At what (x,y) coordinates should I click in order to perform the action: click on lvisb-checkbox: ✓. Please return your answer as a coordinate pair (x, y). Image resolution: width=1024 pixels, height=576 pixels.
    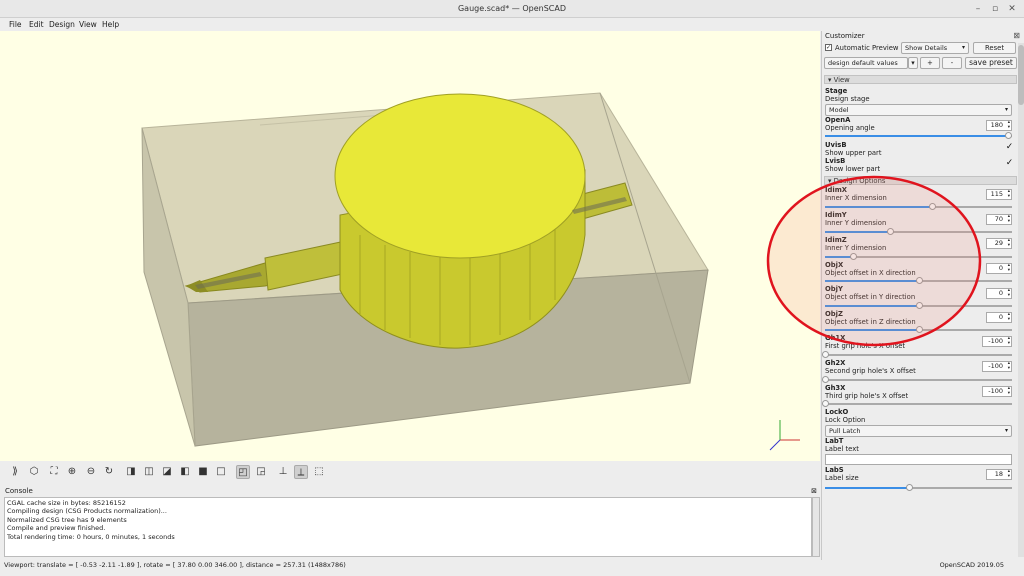
    Looking at the image, I should click on (1009, 163).